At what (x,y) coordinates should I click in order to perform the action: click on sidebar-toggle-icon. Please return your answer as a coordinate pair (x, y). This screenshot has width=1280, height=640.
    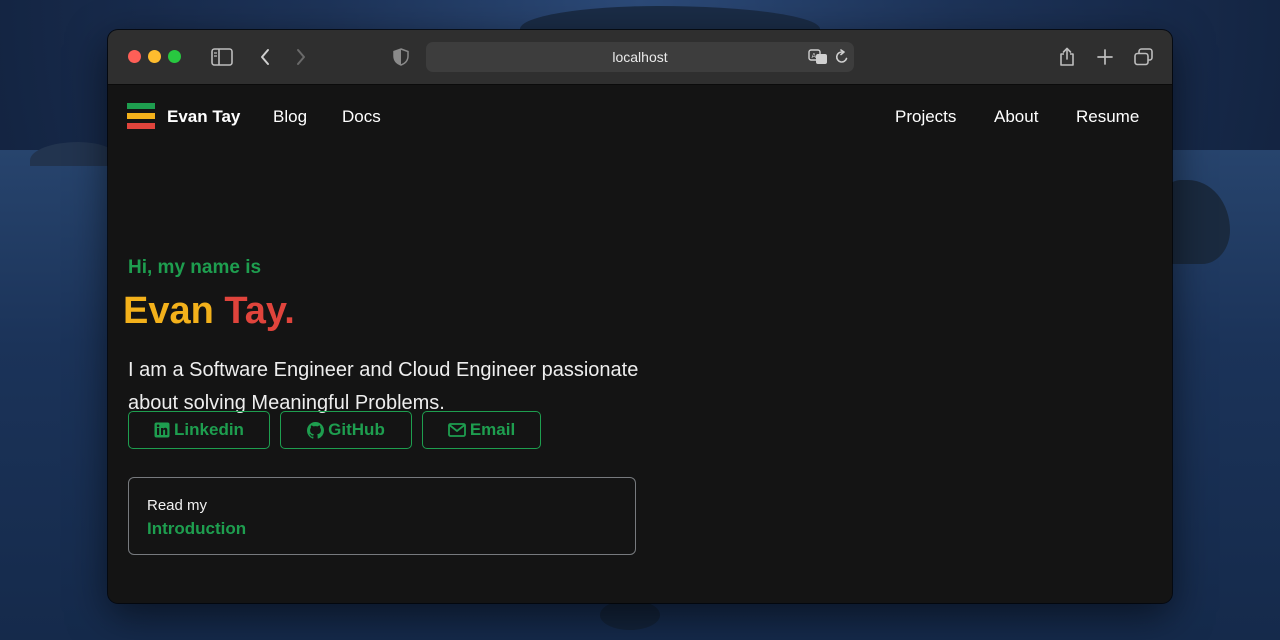
    Looking at the image, I should click on (222, 57).